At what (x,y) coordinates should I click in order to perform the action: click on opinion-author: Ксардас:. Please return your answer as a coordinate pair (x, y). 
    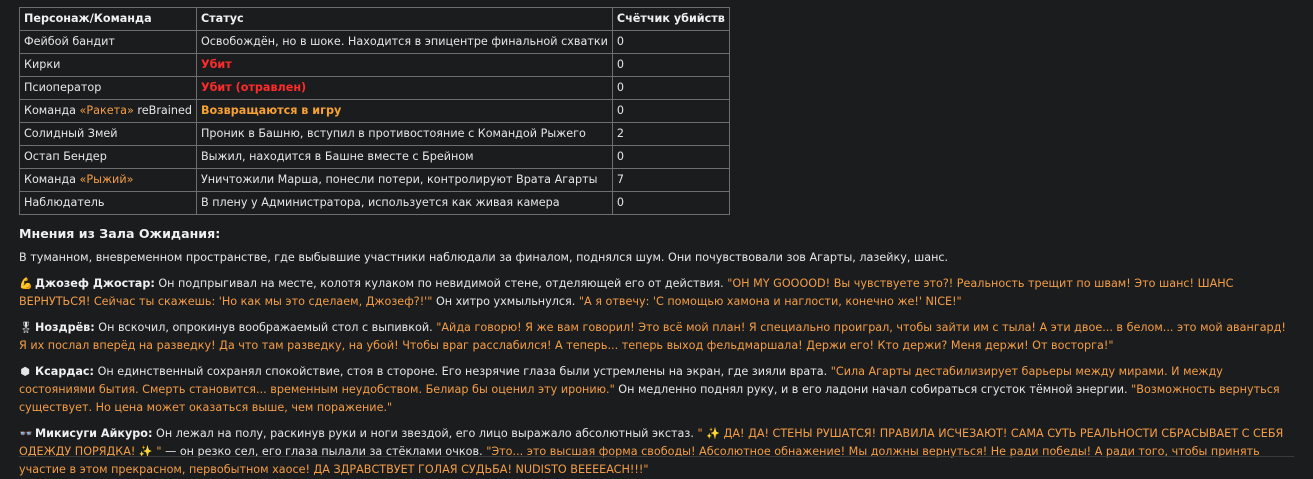
    Looking at the image, I should click on (65, 371).